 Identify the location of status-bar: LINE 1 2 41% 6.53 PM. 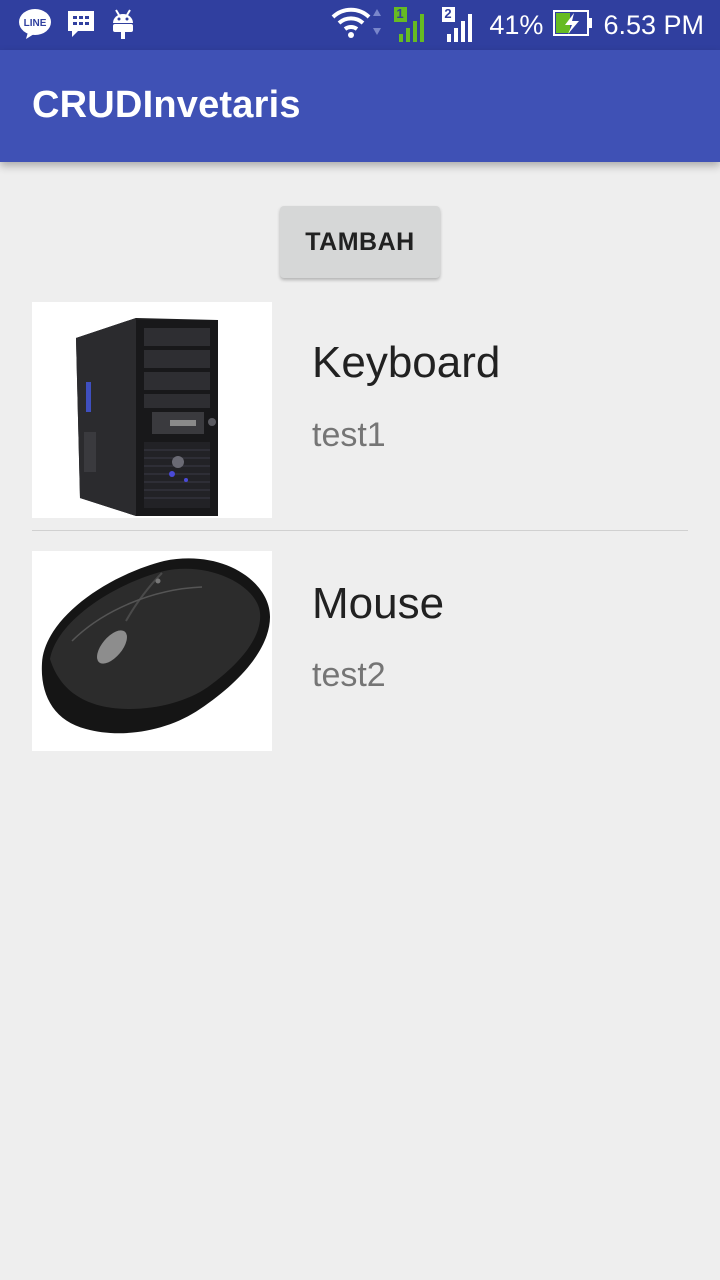
(360, 25).